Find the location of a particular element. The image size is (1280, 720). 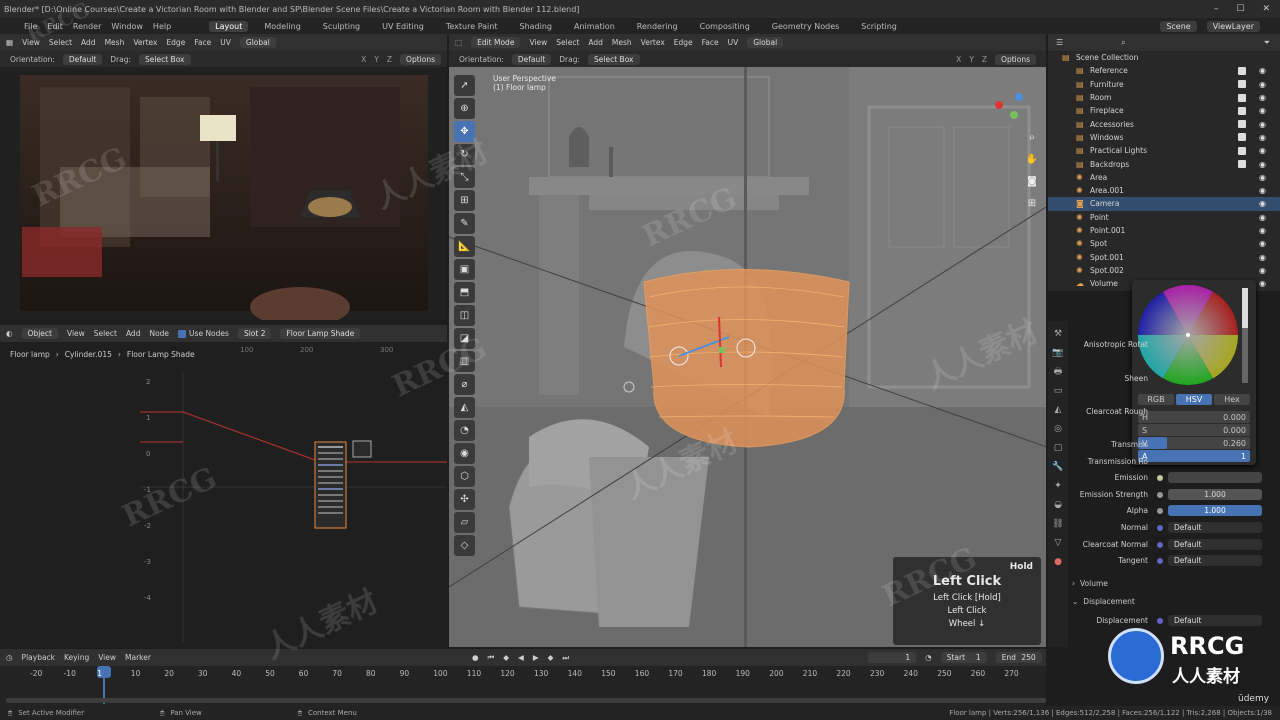

outliner-row: ✺ Area.001 ◉ is located at coordinates (1164, 190).